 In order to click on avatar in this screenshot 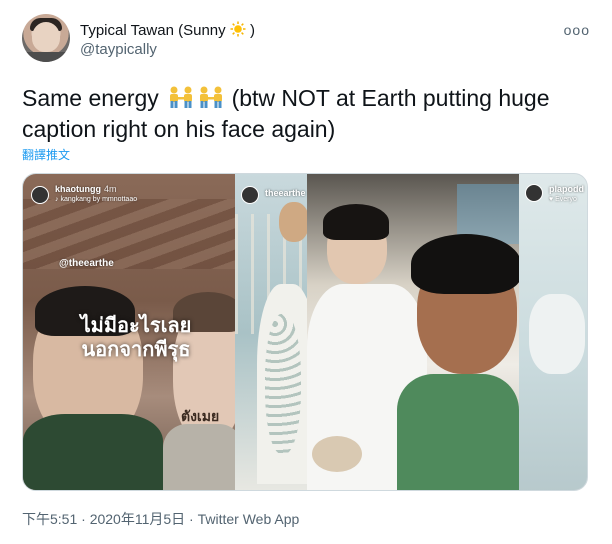, I will do `click(46, 38)`.